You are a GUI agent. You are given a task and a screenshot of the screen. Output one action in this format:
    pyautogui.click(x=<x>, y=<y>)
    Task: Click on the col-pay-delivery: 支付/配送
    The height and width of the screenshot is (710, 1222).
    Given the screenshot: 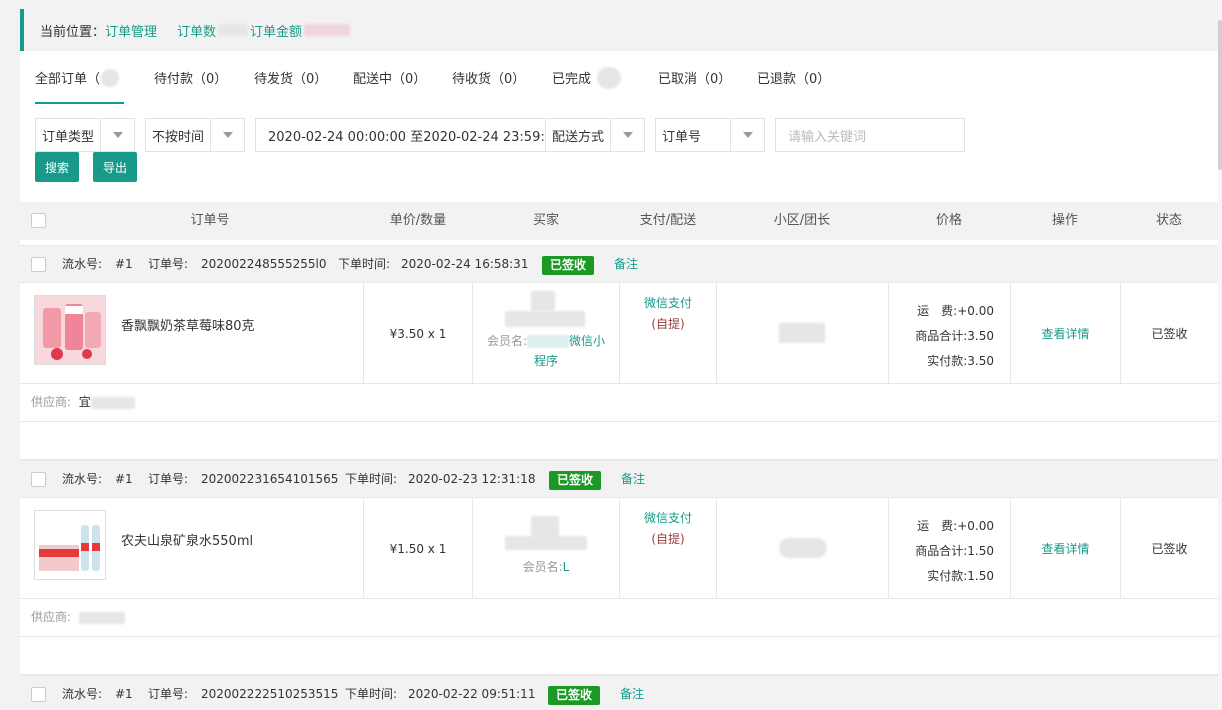 What is the action you would take?
    pyautogui.click(x=668, y=220)
    